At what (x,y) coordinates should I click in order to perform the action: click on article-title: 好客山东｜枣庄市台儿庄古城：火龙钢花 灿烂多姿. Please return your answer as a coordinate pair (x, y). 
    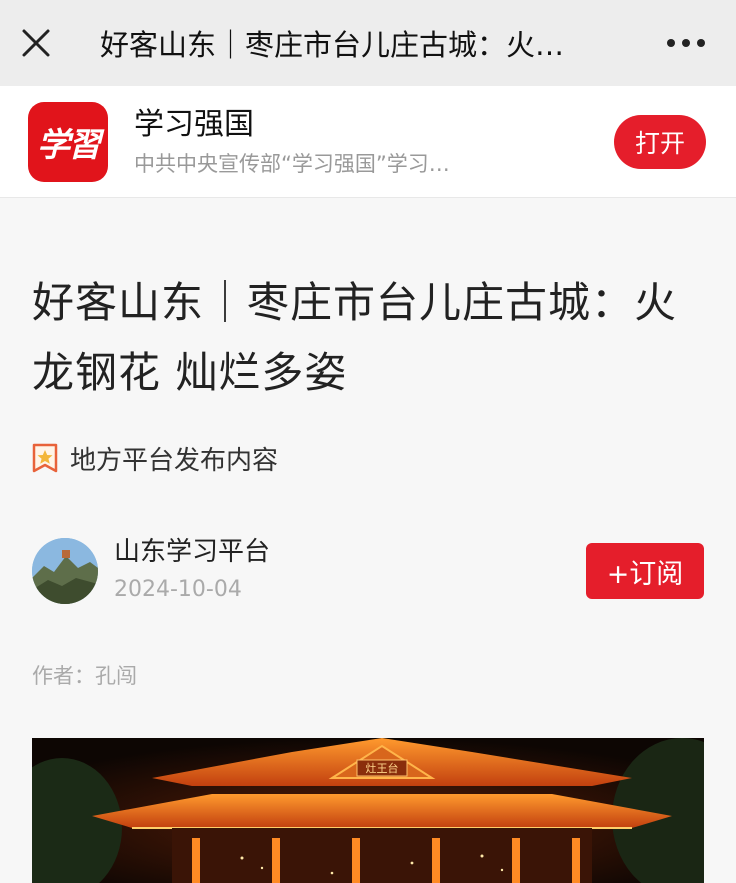
    Looking at the image, I should click on (355, 337).